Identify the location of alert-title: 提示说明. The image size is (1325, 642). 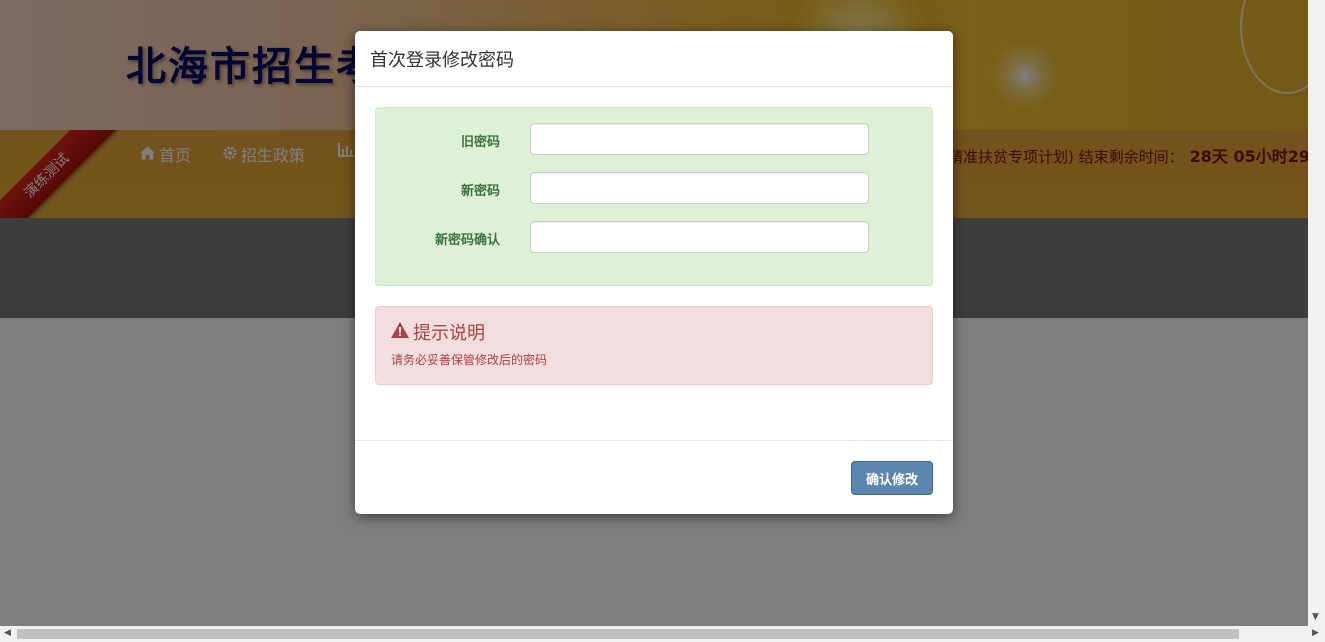
(438, 332).